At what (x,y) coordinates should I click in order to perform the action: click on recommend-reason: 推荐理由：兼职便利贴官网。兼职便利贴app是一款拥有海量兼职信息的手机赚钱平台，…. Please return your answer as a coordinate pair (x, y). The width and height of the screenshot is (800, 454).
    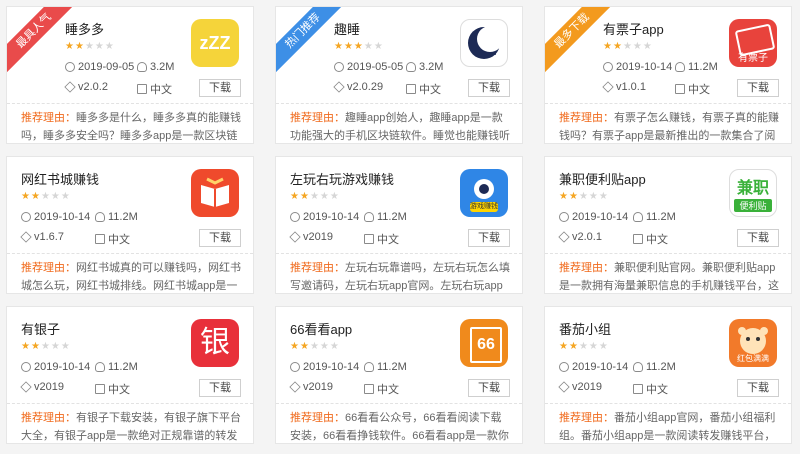
    Looking at the image, I should click on (669, 277).